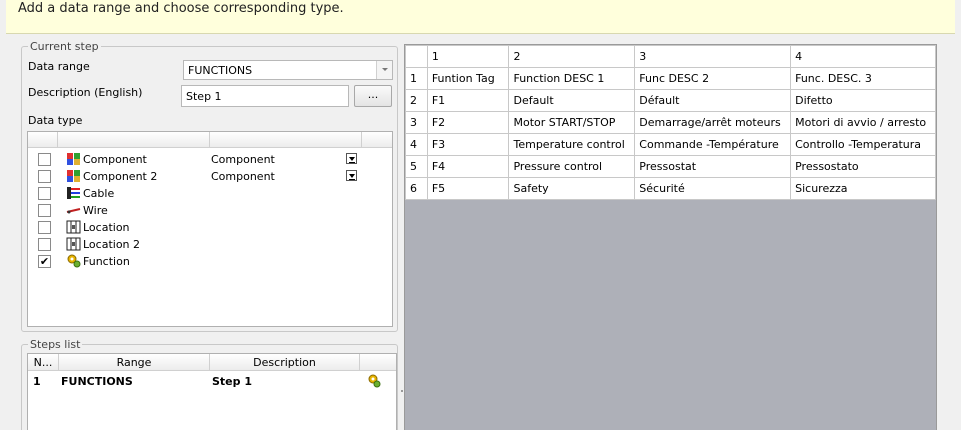 This screenshot has height=430, width=961. Describe the element at coordinates (572, 144) in the screenshot. I see `table-cell: Temperature control` at that location.